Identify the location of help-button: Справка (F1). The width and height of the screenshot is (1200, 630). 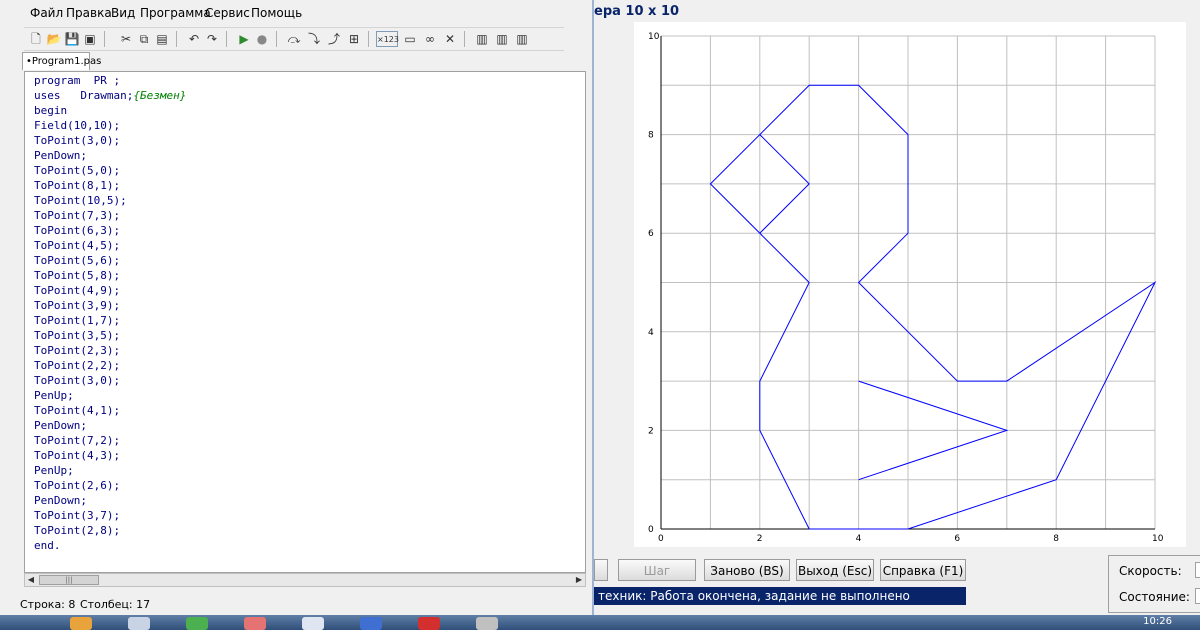
(923, 570).